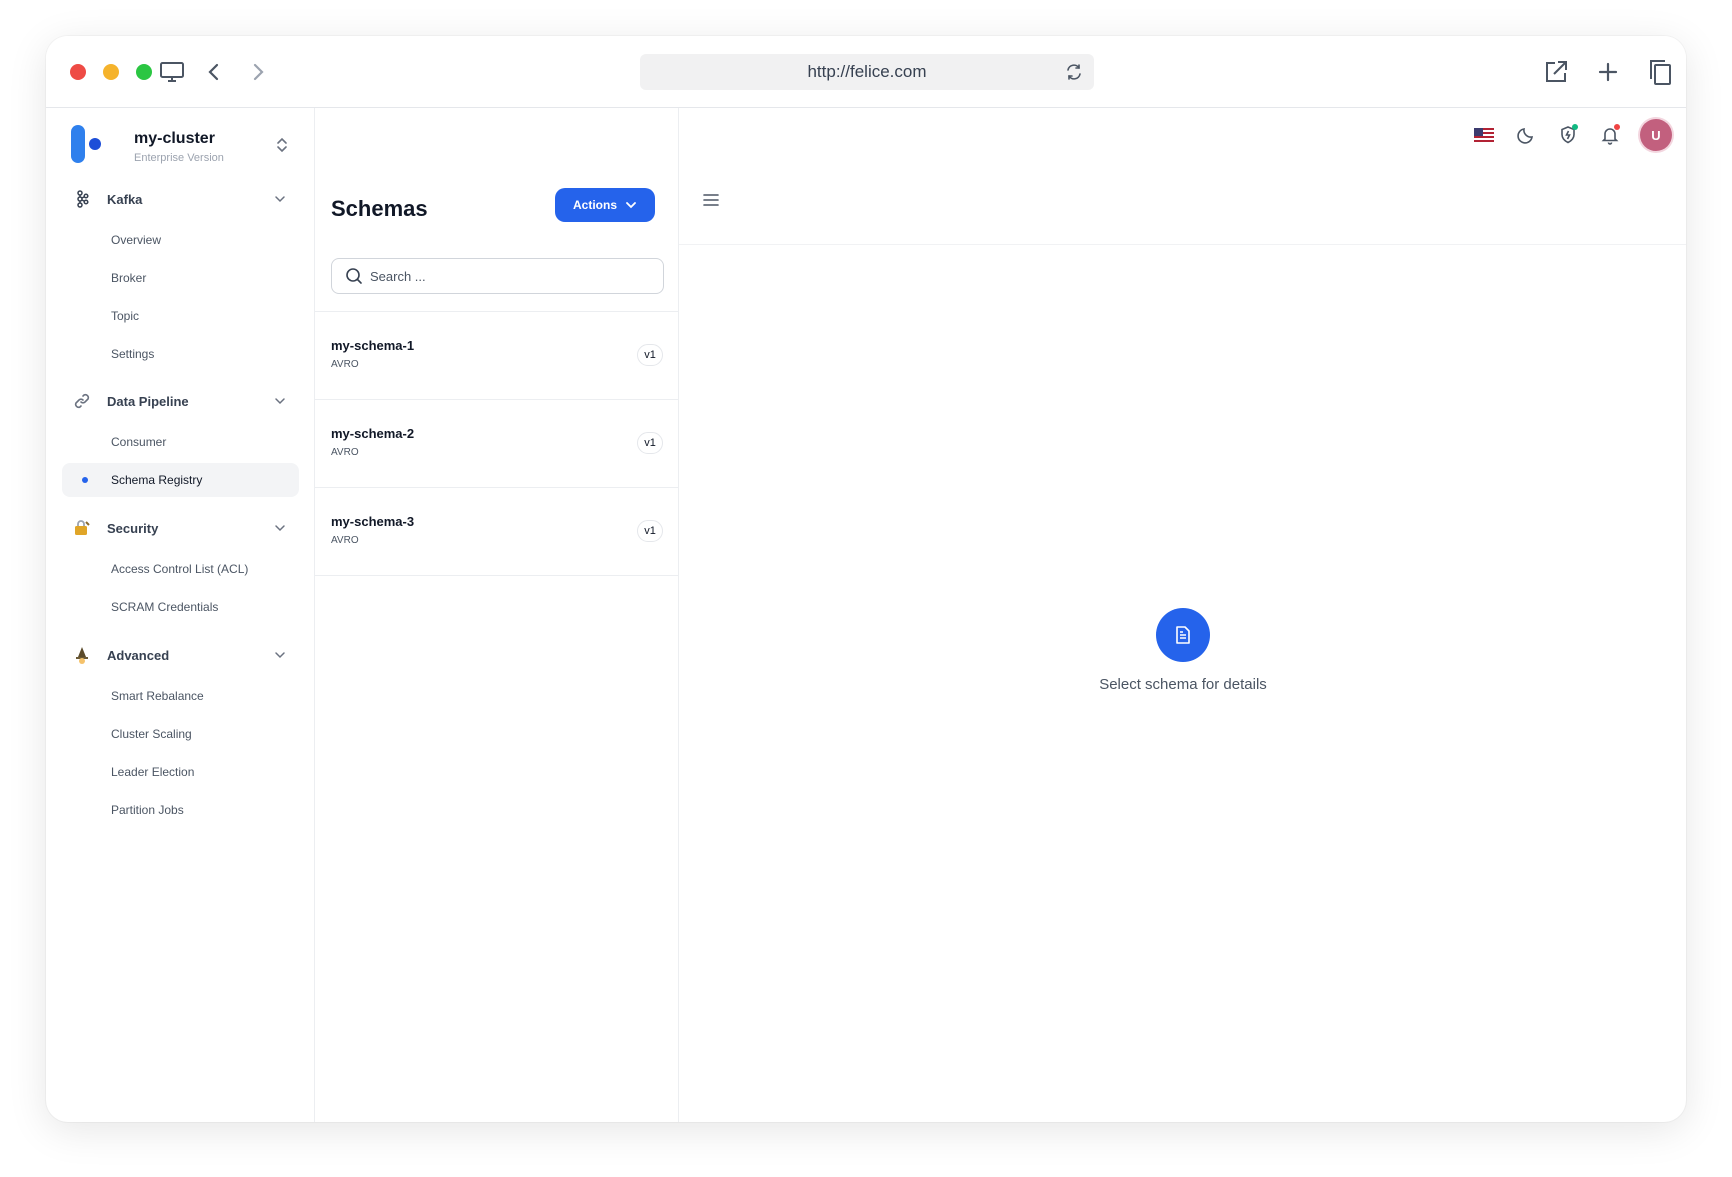 The width and height of the screenshot is (1732, 1177). I want to click on schema-name: my-schema-1, so click(373, 345).